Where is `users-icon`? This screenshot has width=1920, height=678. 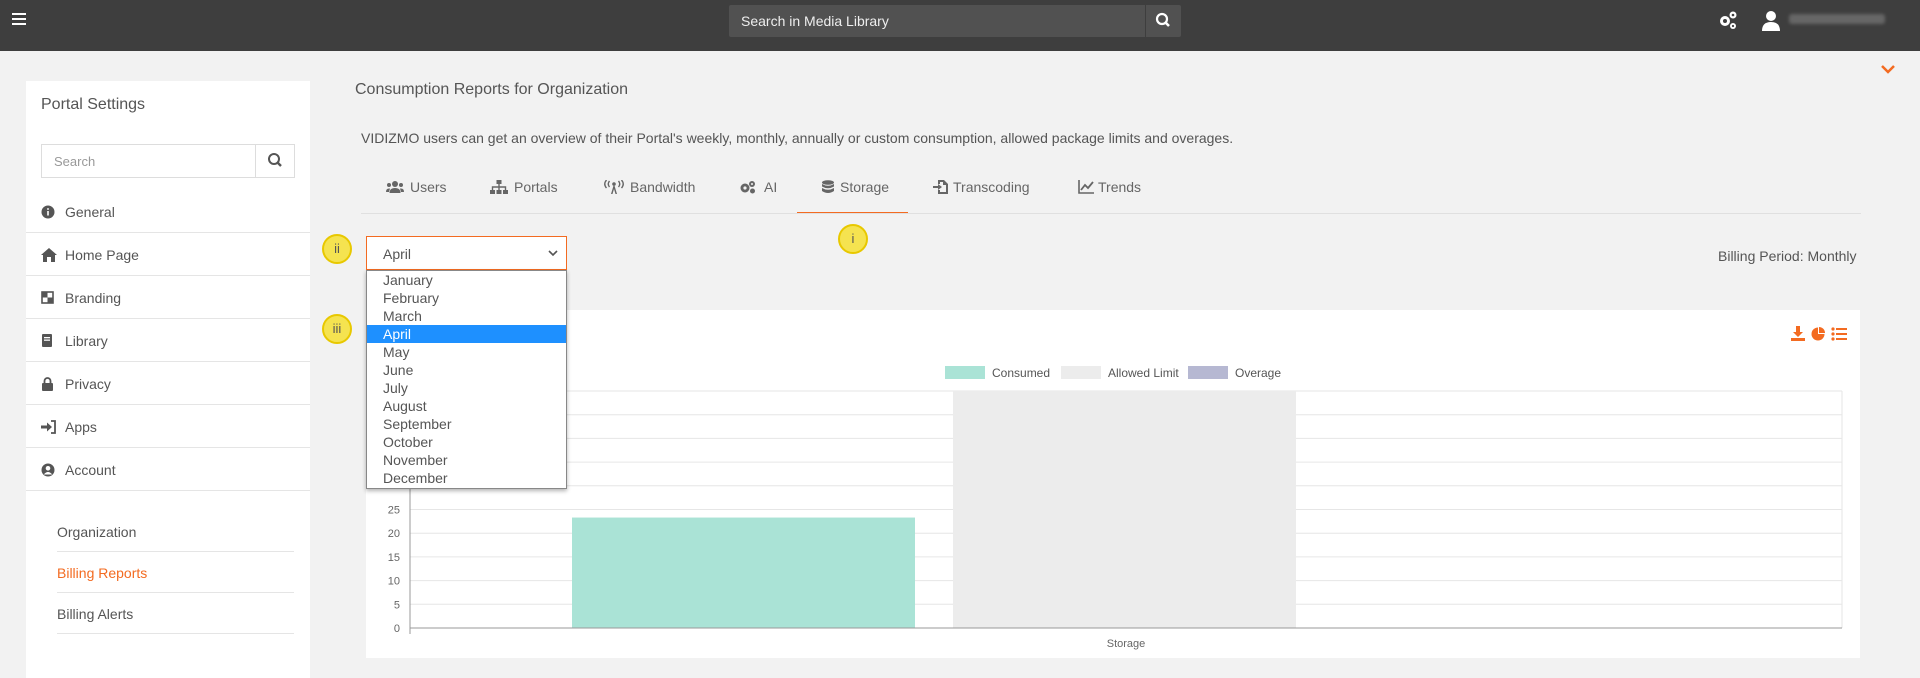 users-icon is located at coordinates (395, 187).